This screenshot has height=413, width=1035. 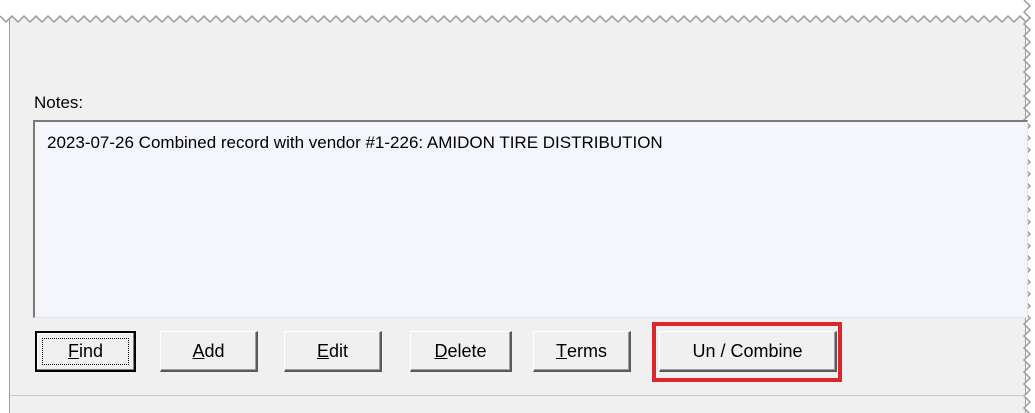 What do you see at coordinates (322, 350) in the screenshot?
I see `edit-accelerator: E` at bounding box center [322, 350].